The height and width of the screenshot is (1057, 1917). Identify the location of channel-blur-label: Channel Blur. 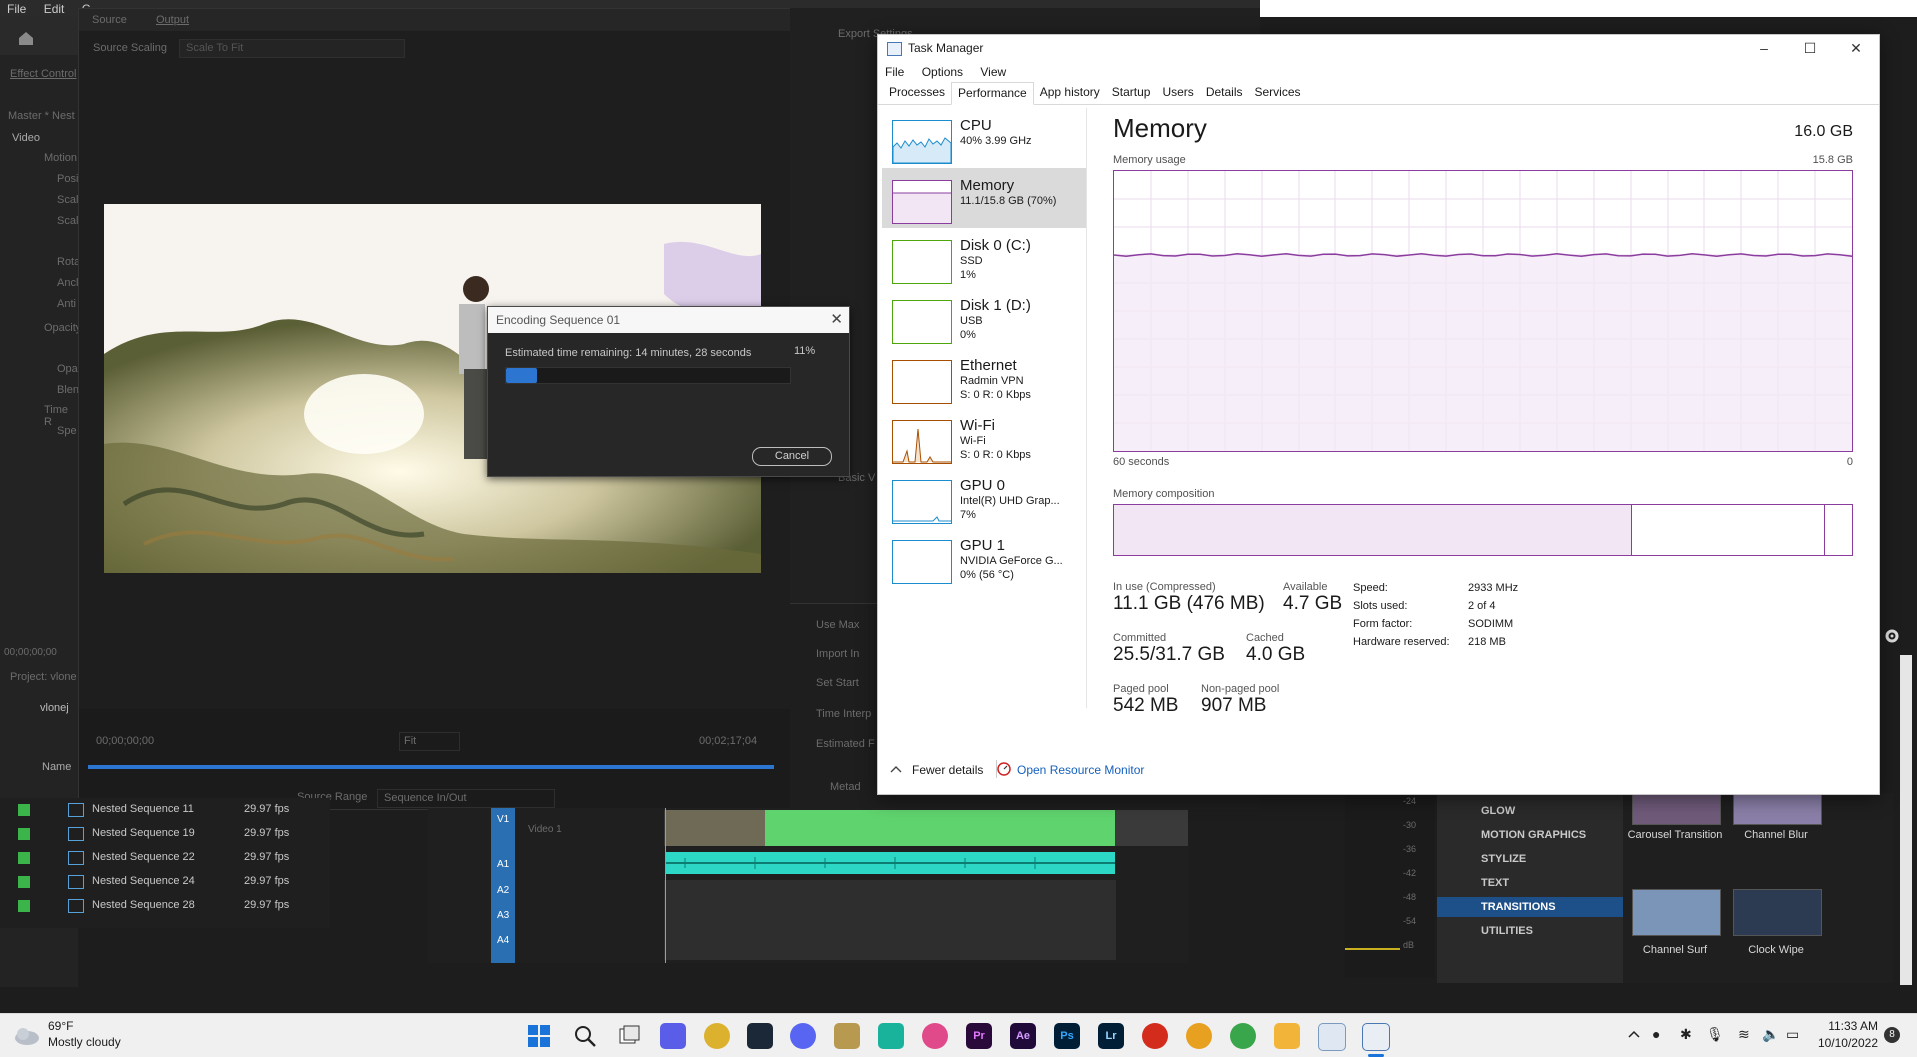
(1776, 835).